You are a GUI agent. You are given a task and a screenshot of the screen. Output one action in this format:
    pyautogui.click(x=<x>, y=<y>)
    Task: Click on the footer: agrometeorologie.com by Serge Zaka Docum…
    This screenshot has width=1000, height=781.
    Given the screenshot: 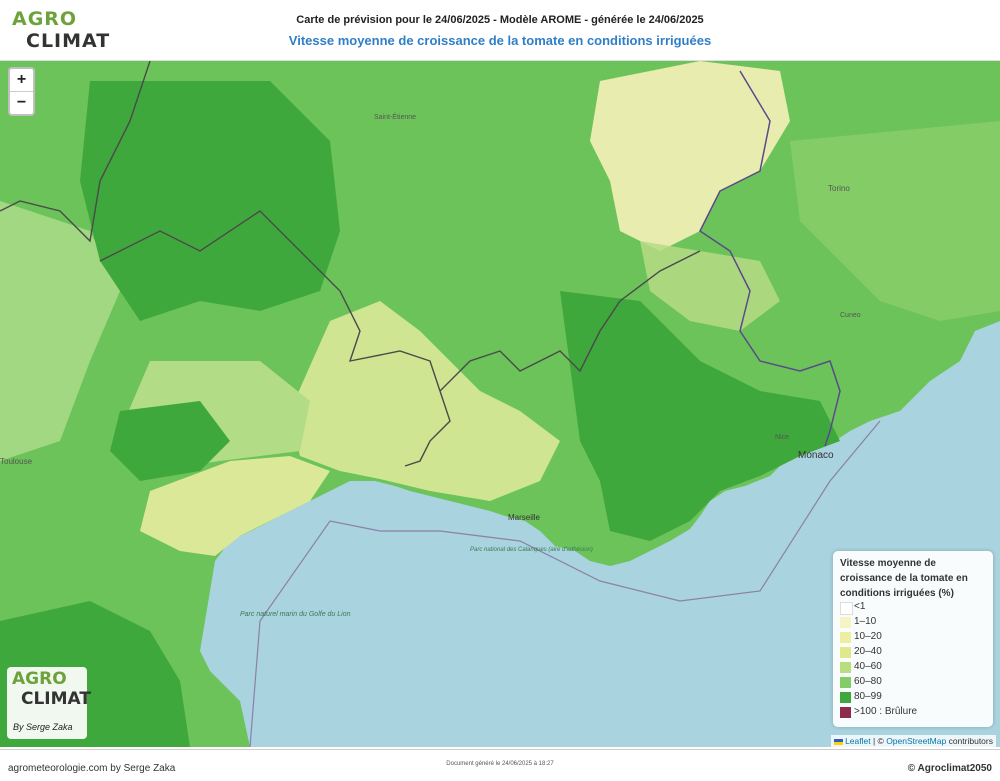 What is the action you would take?
    pyautogui.click(x=500, y=765)
    